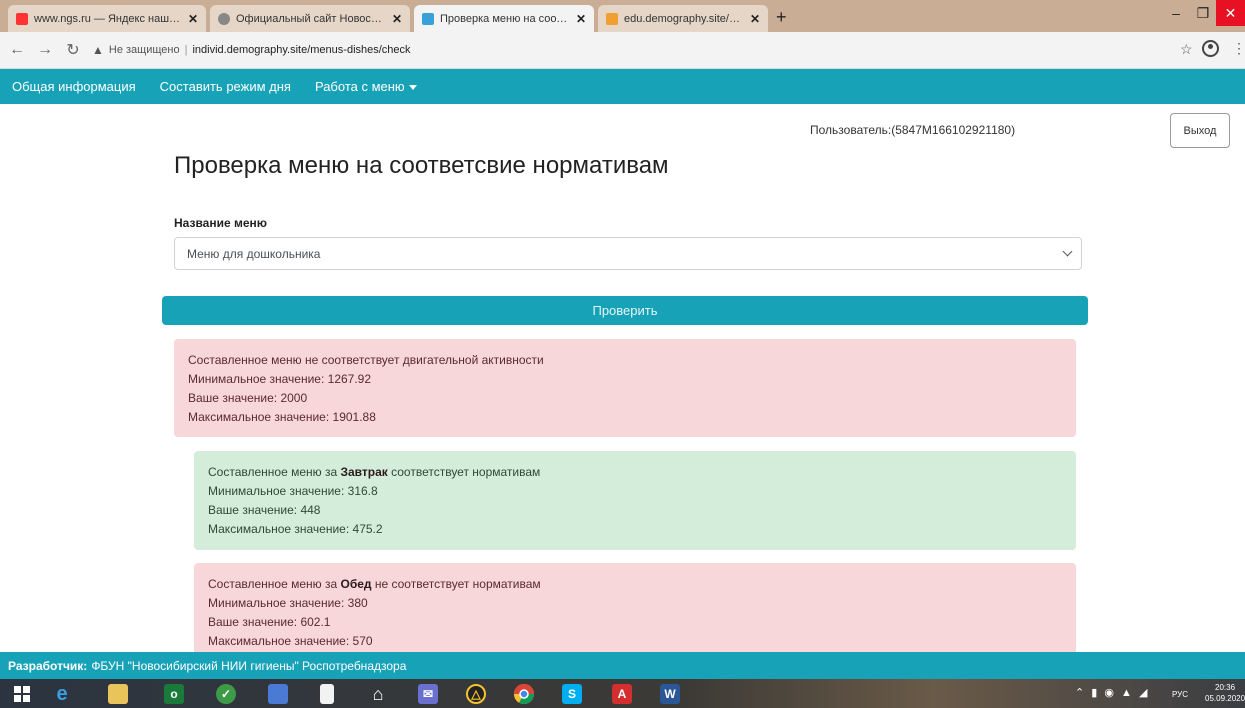  Describe the element at coordinates (295, 529) in the screenshot. I see `alert-line: Максимальное значение: 475.2` at that location.